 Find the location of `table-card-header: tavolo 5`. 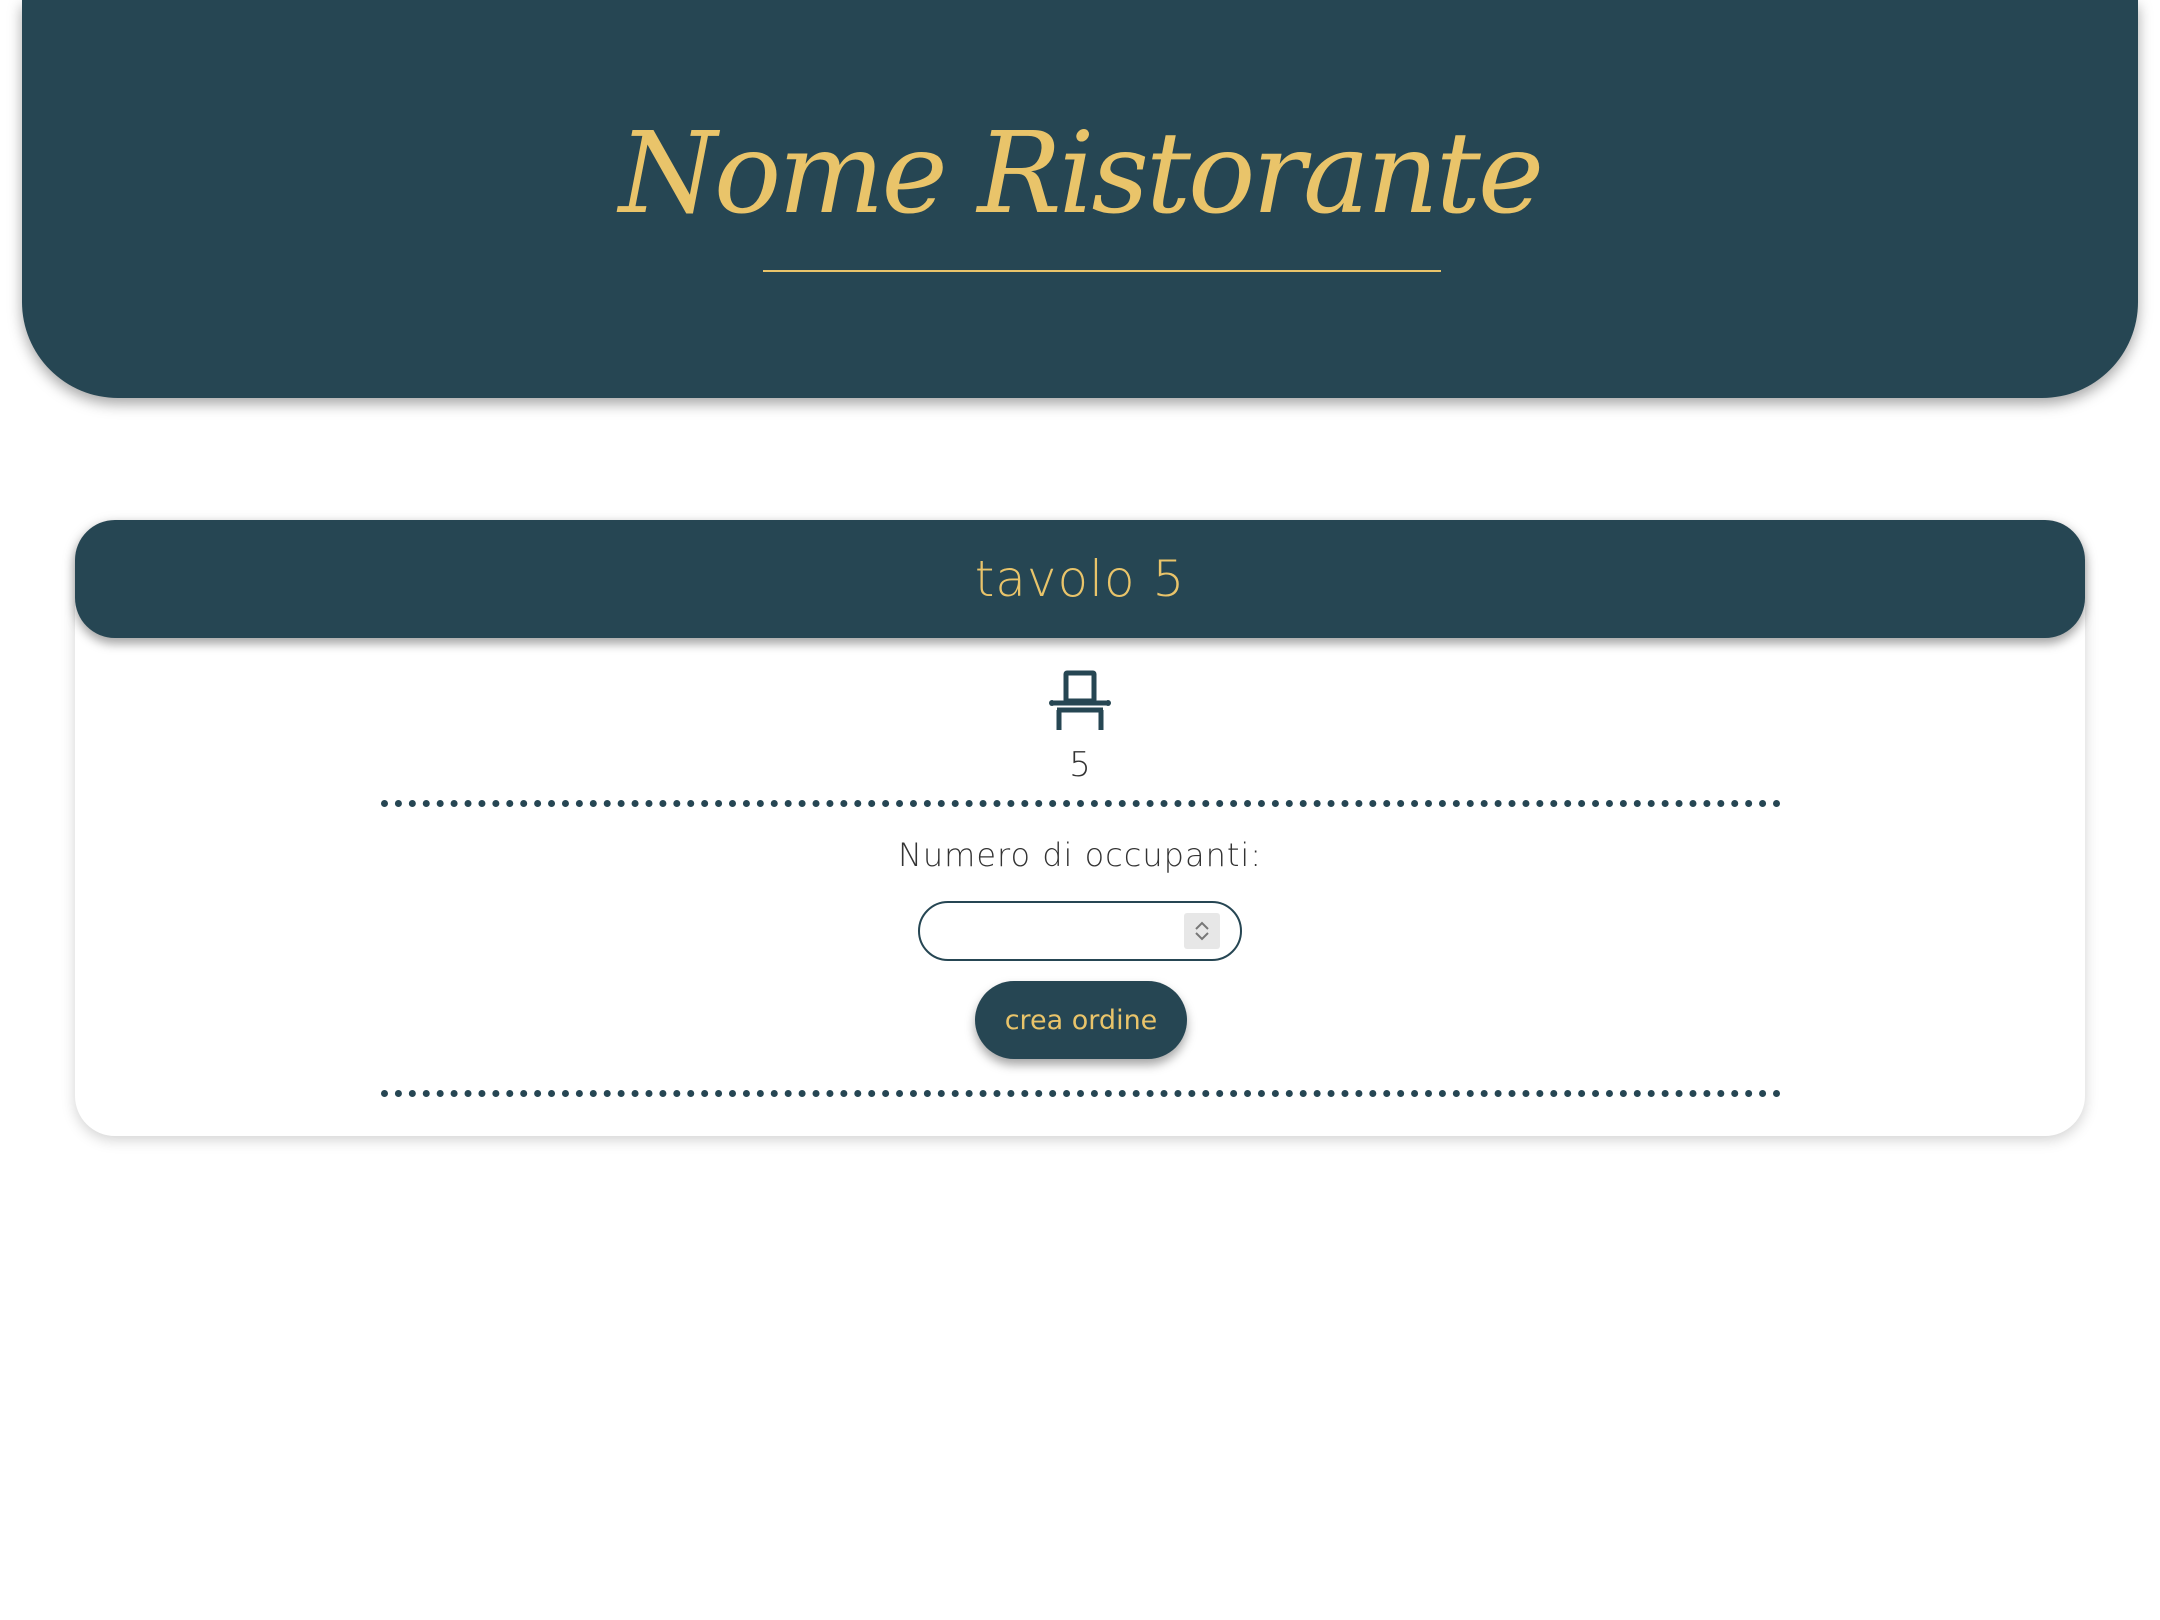

table-card-header: tavolo 5 is located at coordinates (1080, 579).